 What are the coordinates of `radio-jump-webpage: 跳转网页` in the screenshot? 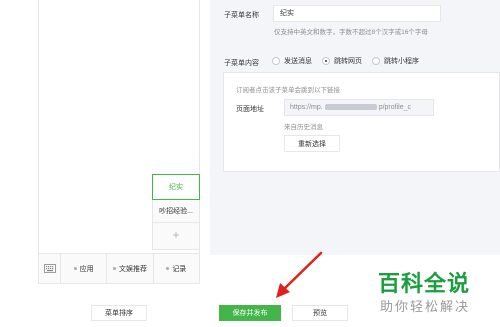 It's located at (342, 61).